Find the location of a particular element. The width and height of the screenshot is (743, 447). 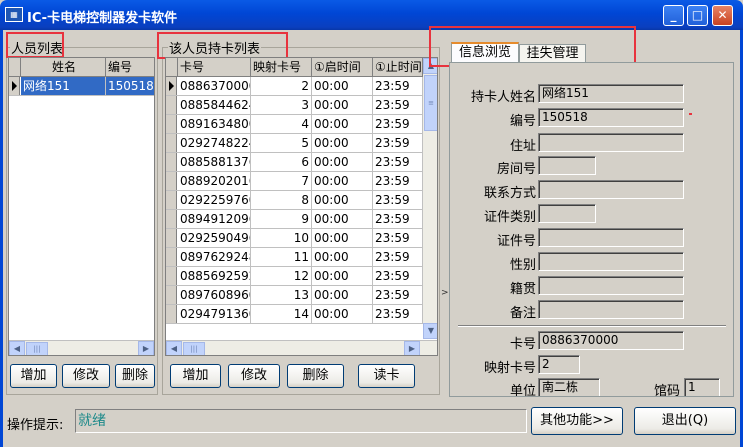

number-field: 150518 is located at coordinates (611, 117).